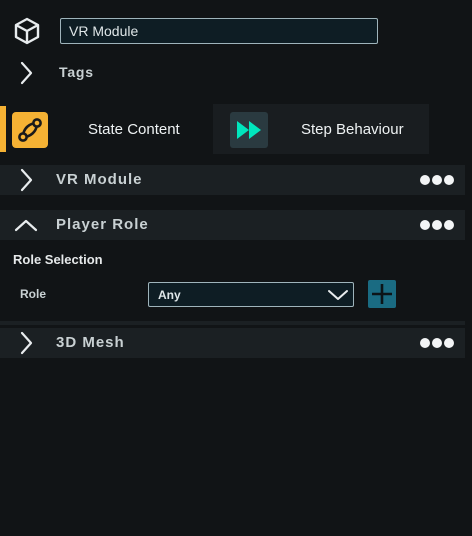 The image size is (472, 536). Describe the element at coordinates (169, 295) in the screenshot. I see `role-dropdown-value: Any` at that location.